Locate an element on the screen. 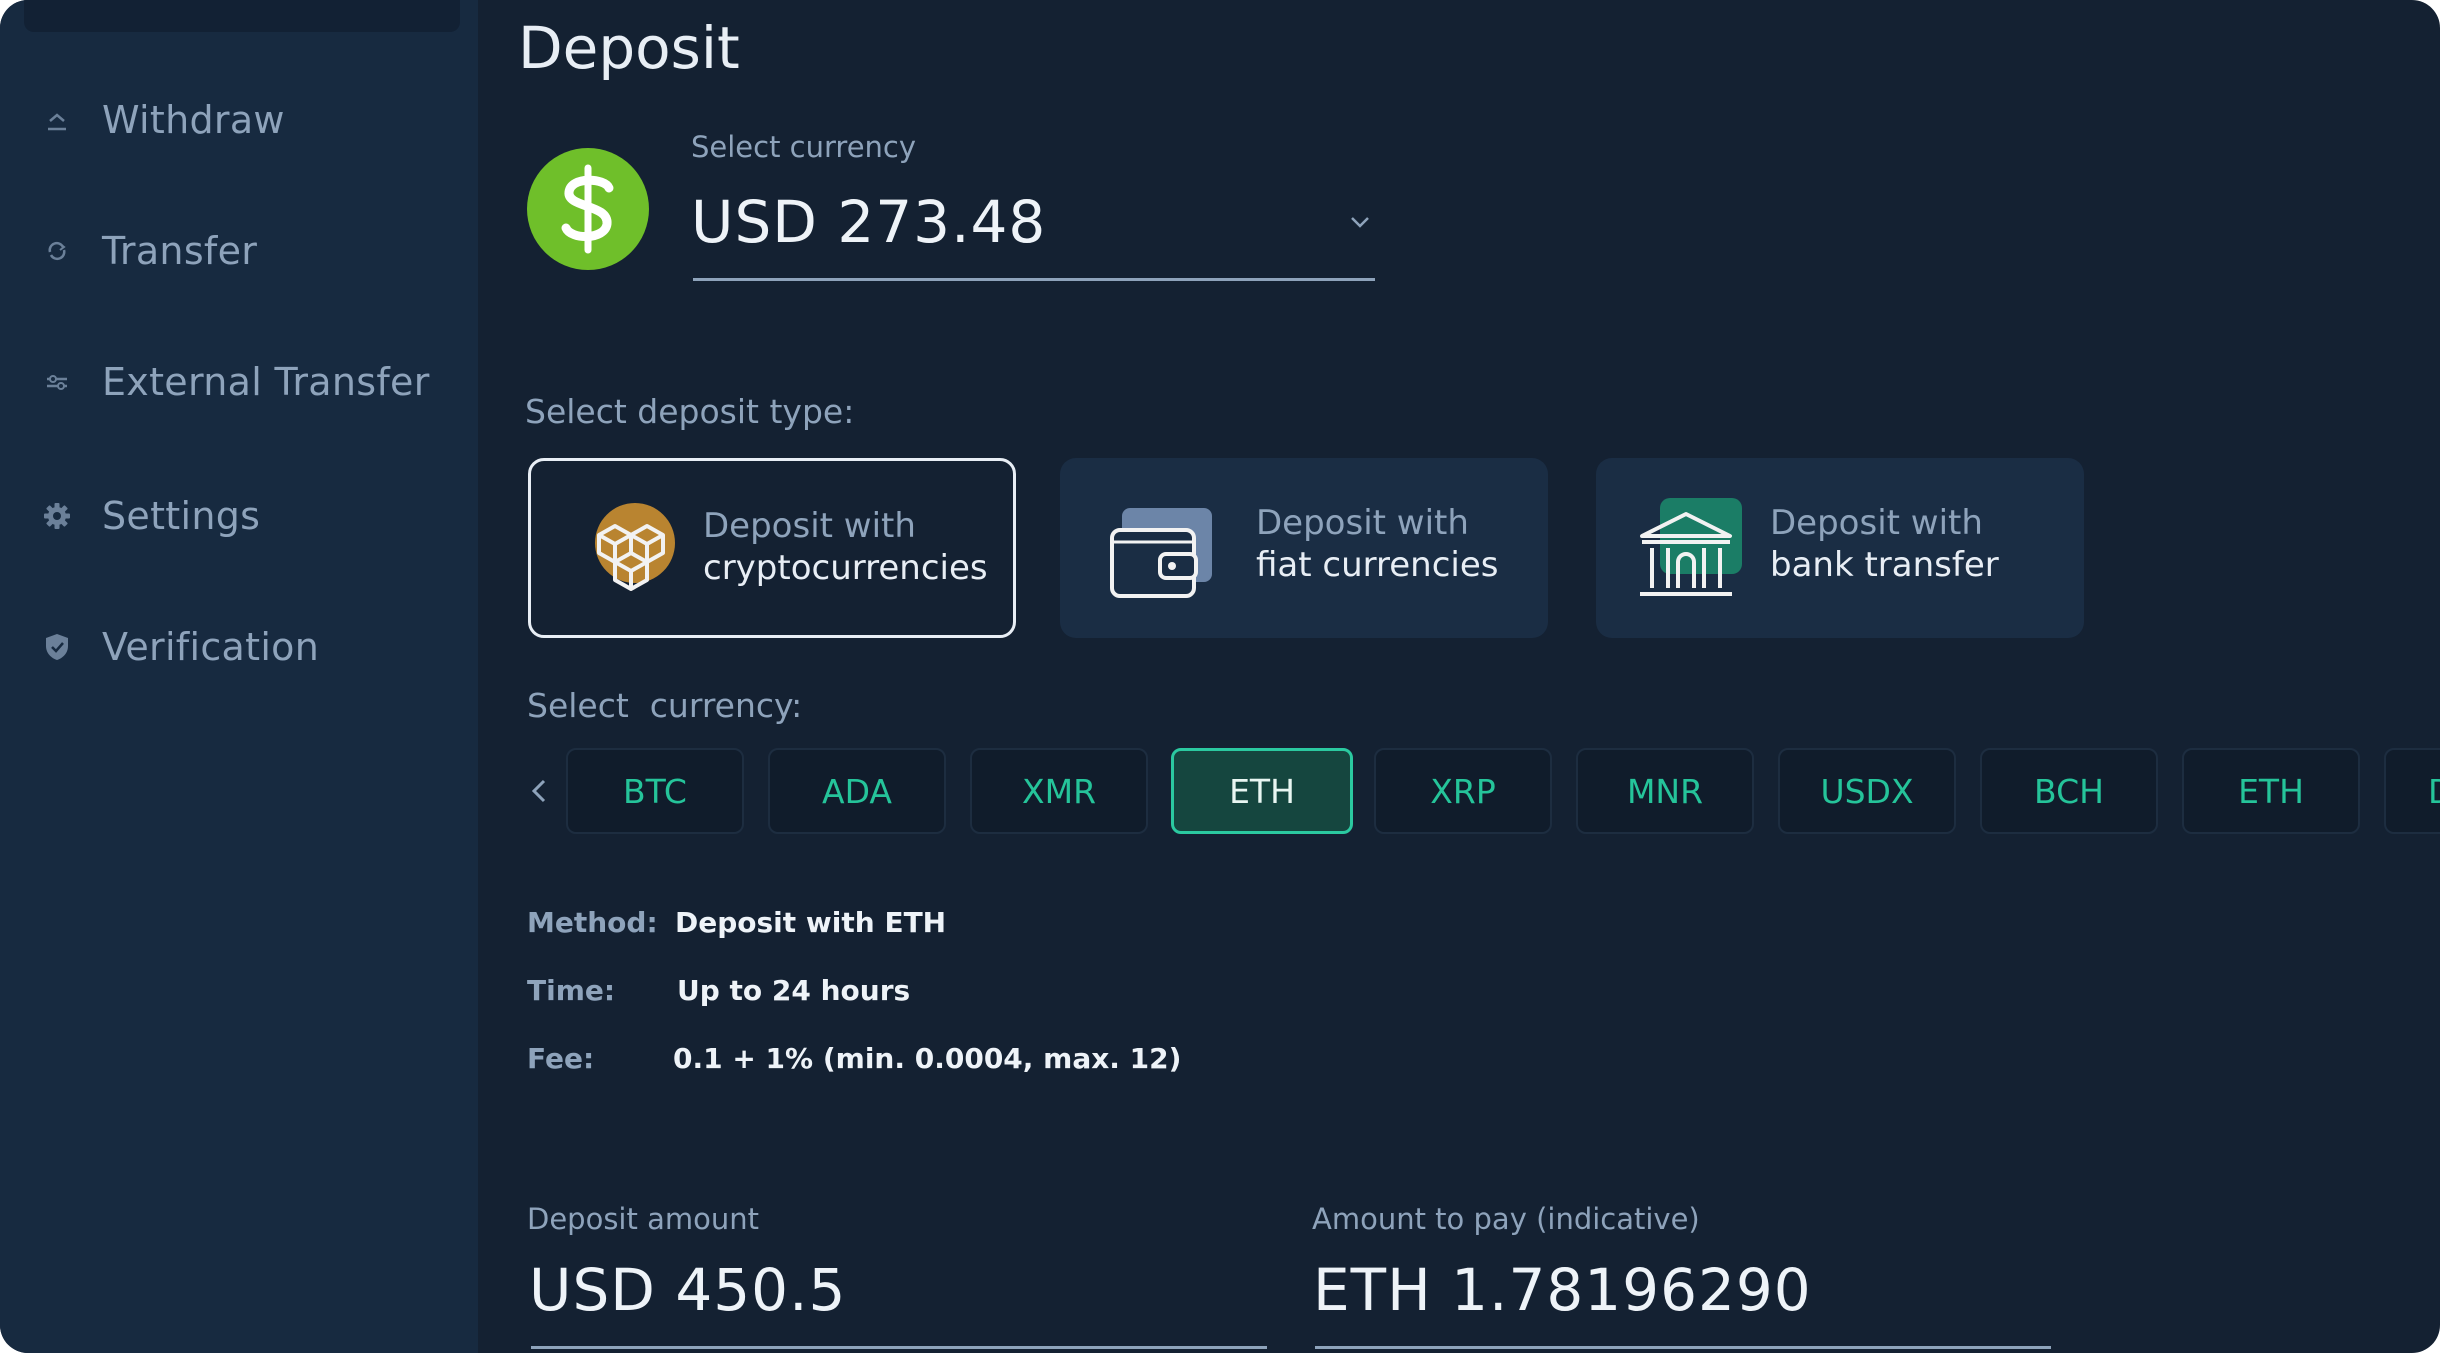  currency-chip-eth: ETH is located at coordinates (1262, 791).